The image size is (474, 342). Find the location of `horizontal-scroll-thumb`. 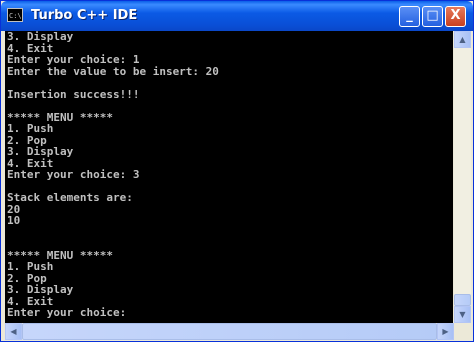

horizontal-scroll-thumb is located at coordinates (229, 331).